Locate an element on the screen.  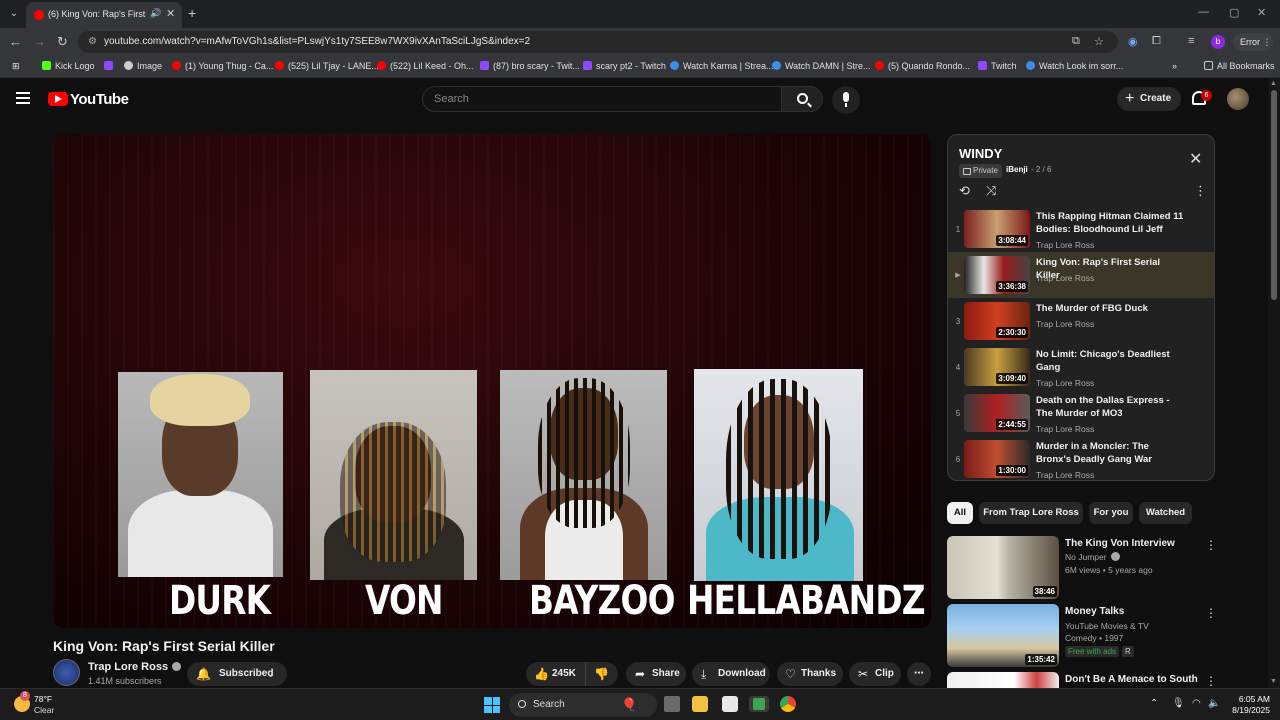
bookmark-item is located at coordinates (110, 66).